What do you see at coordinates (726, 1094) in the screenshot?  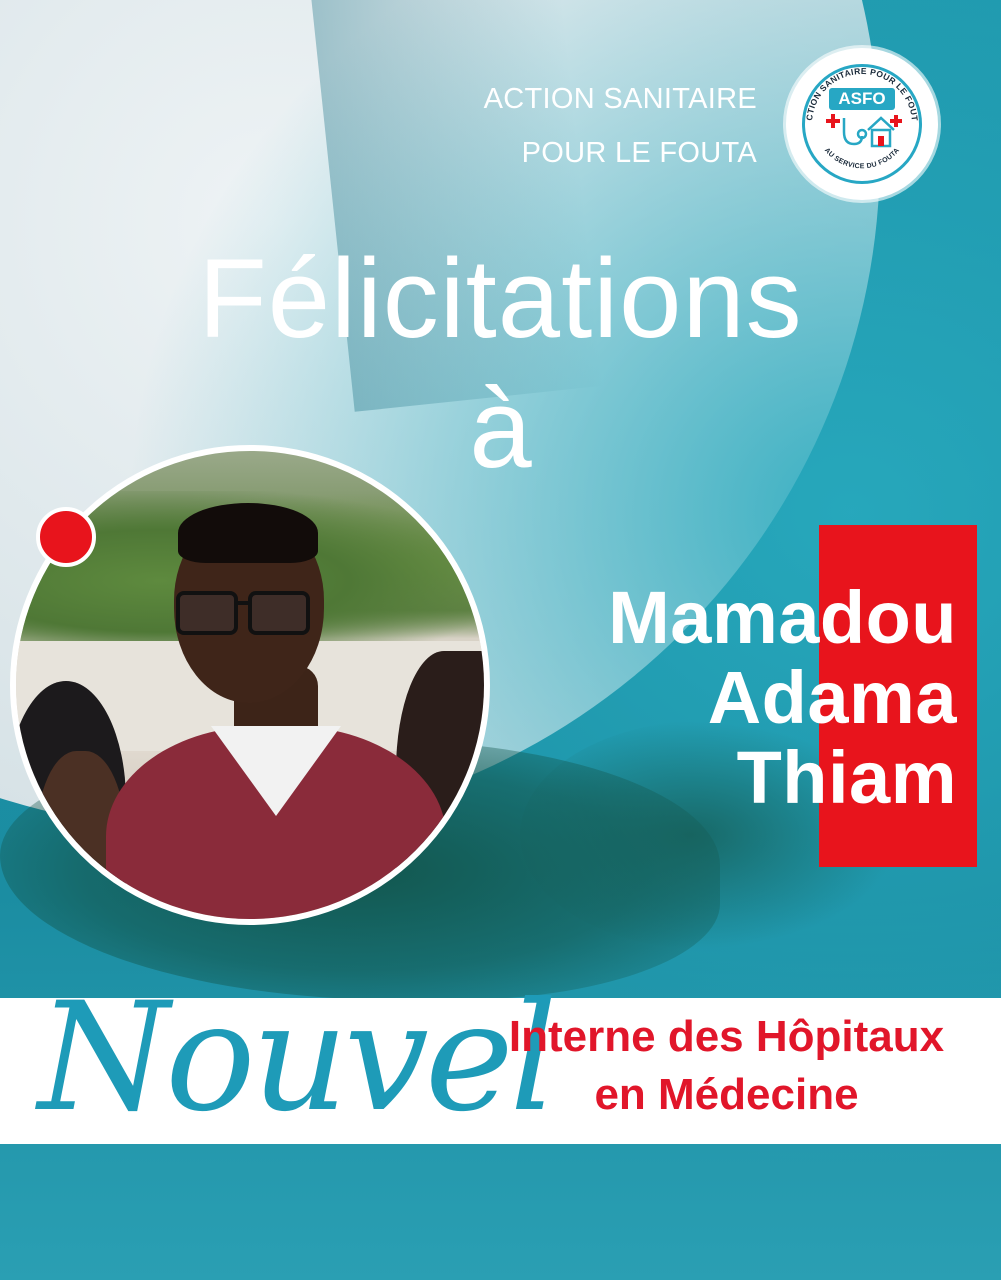 I see `banner-role-line2: en Médecine` at bounding box center [726, 1094].